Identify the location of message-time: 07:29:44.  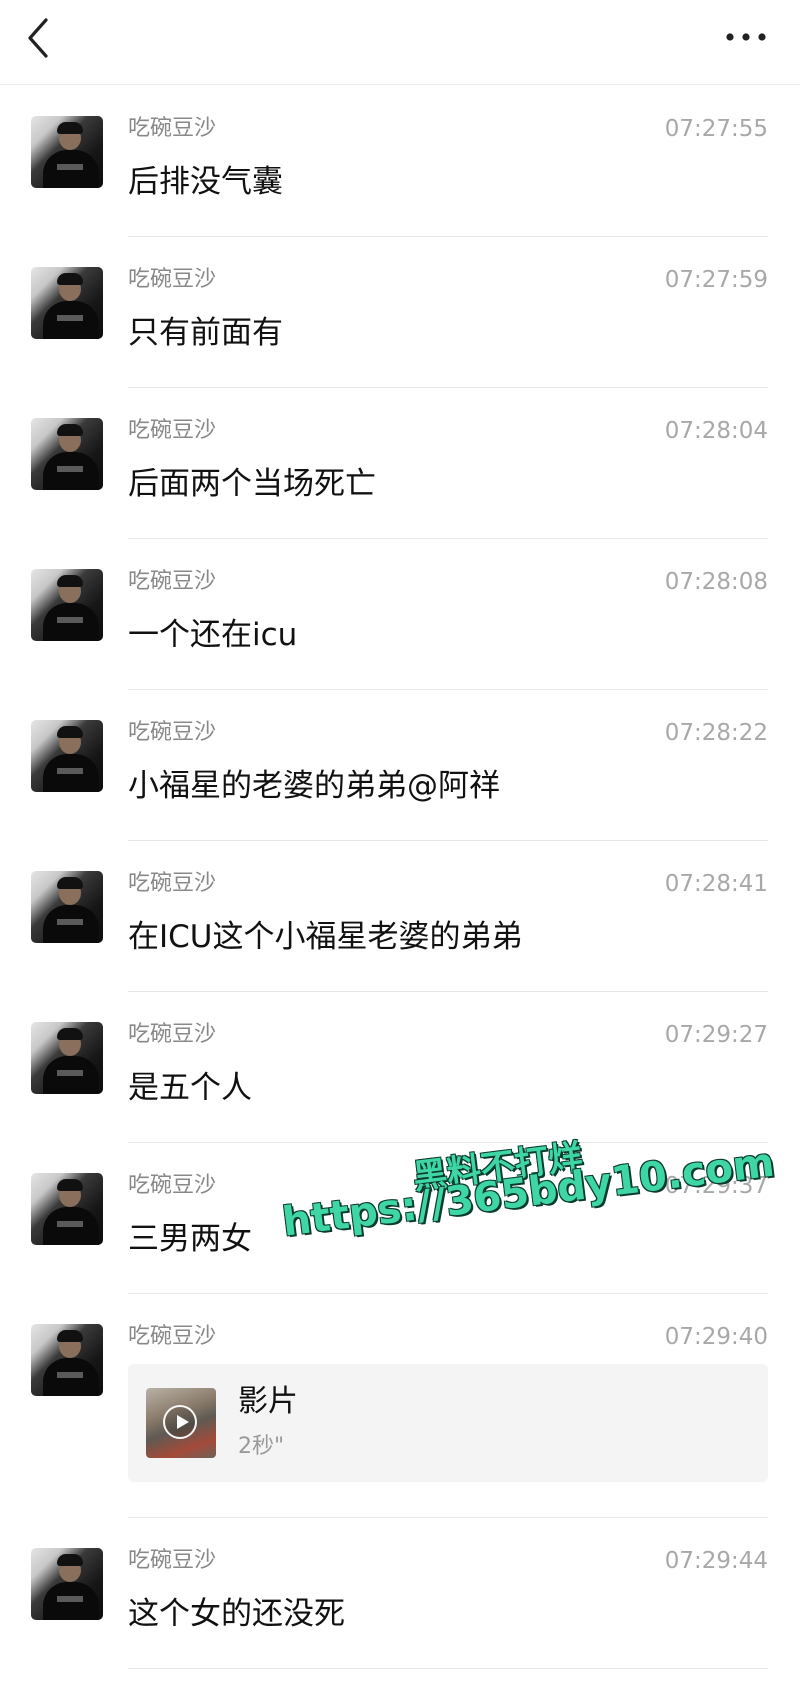
(716, 1561).